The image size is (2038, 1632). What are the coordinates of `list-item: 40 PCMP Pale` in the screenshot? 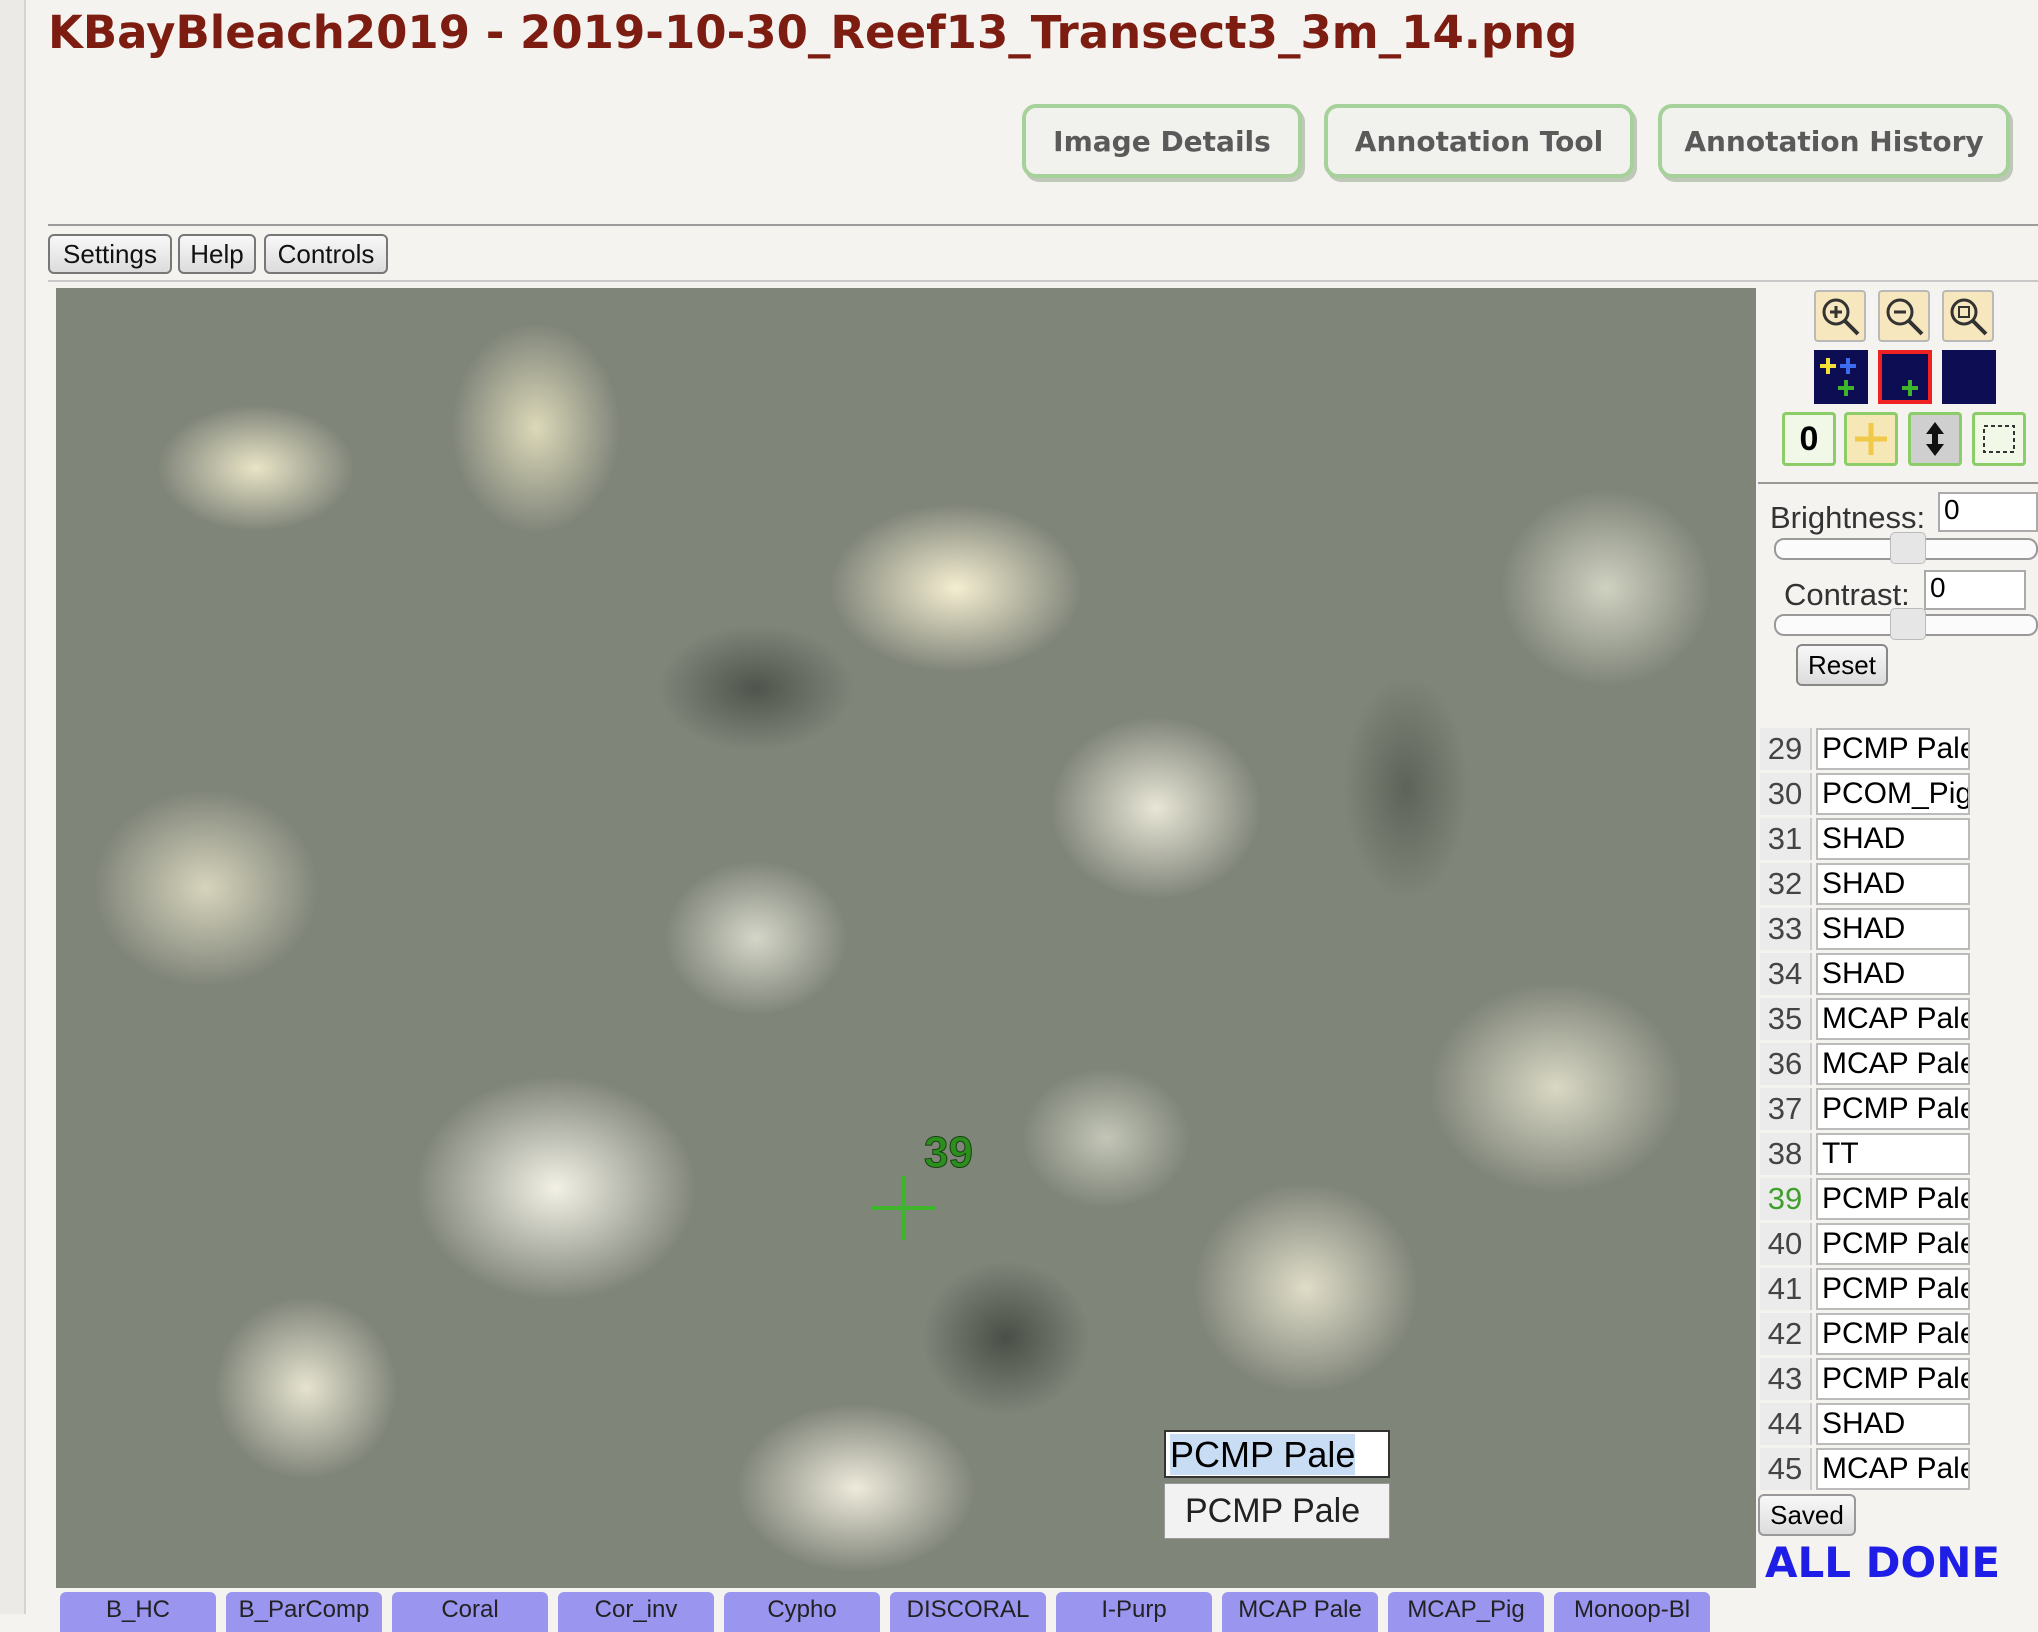 It's located at (1898, 1245).